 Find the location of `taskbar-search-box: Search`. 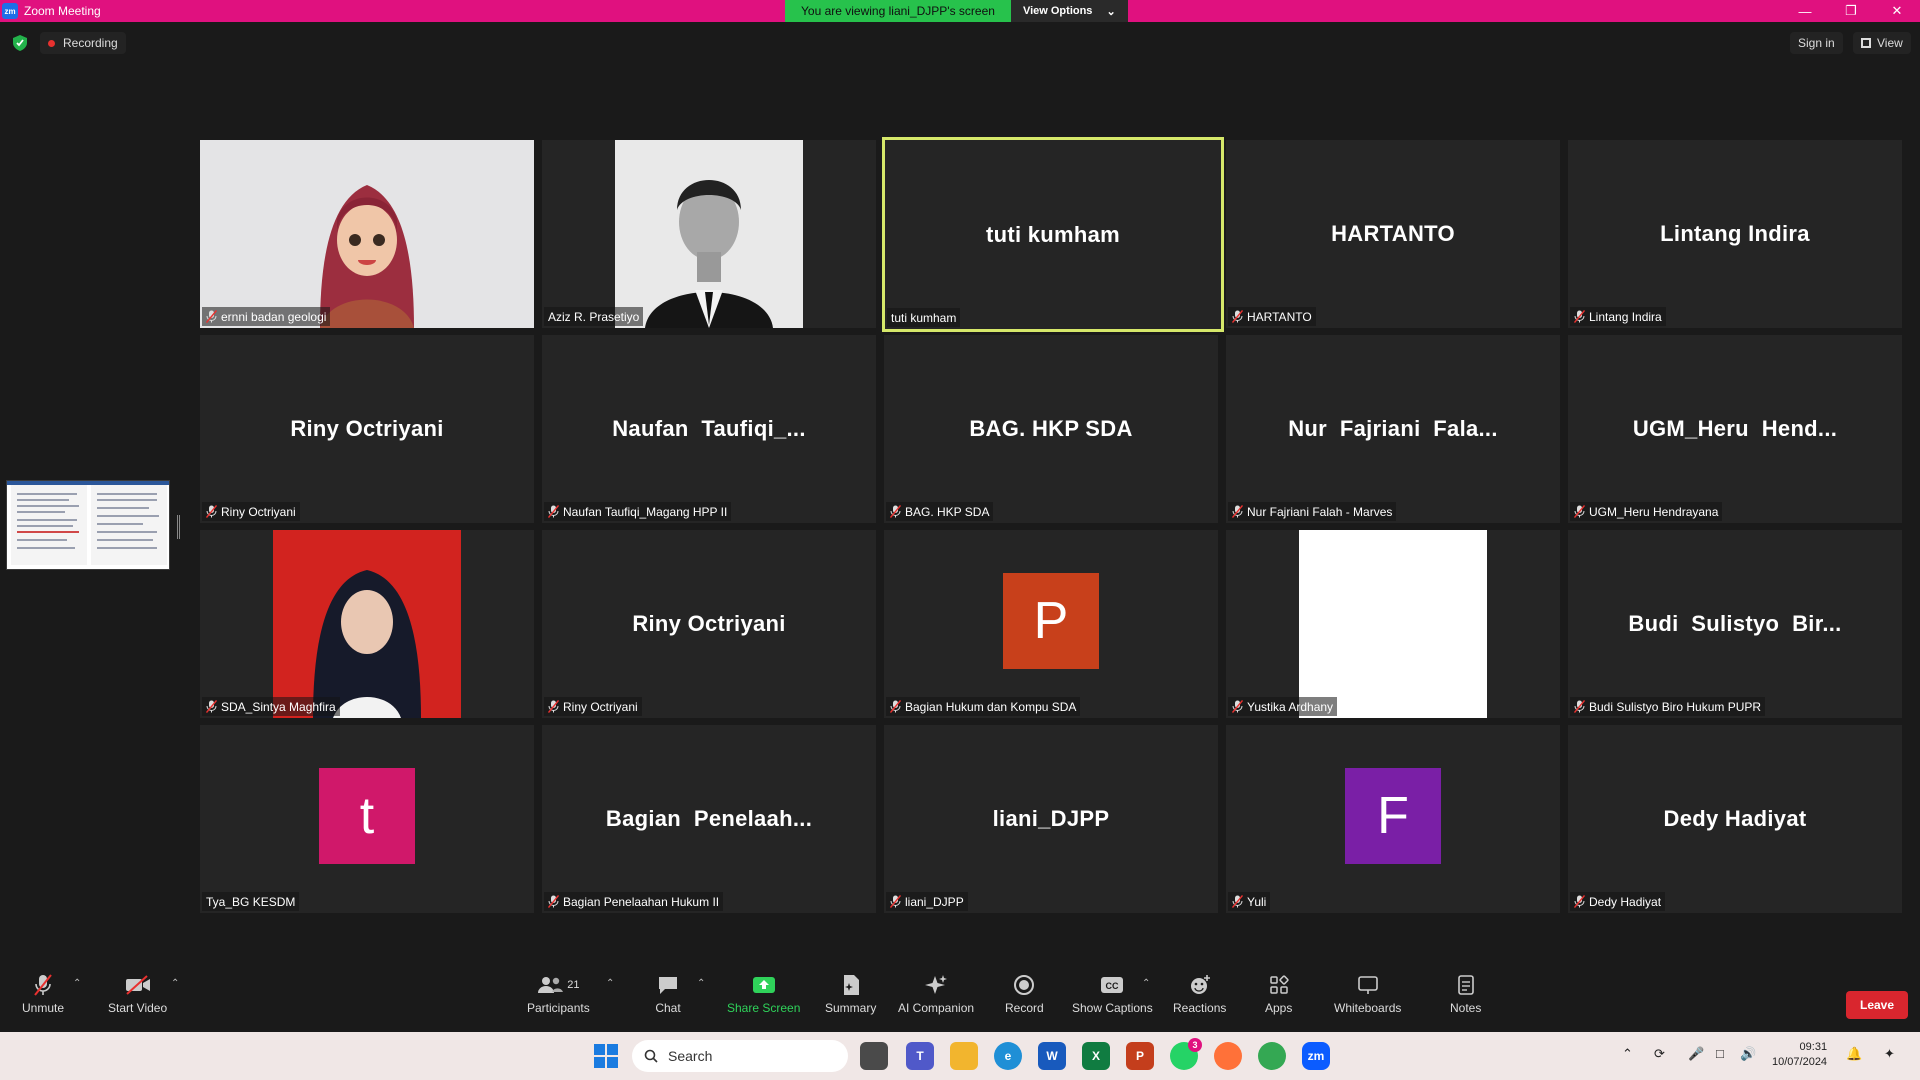

taskbar-search-box: Search is located at coordinates (740, 1056).